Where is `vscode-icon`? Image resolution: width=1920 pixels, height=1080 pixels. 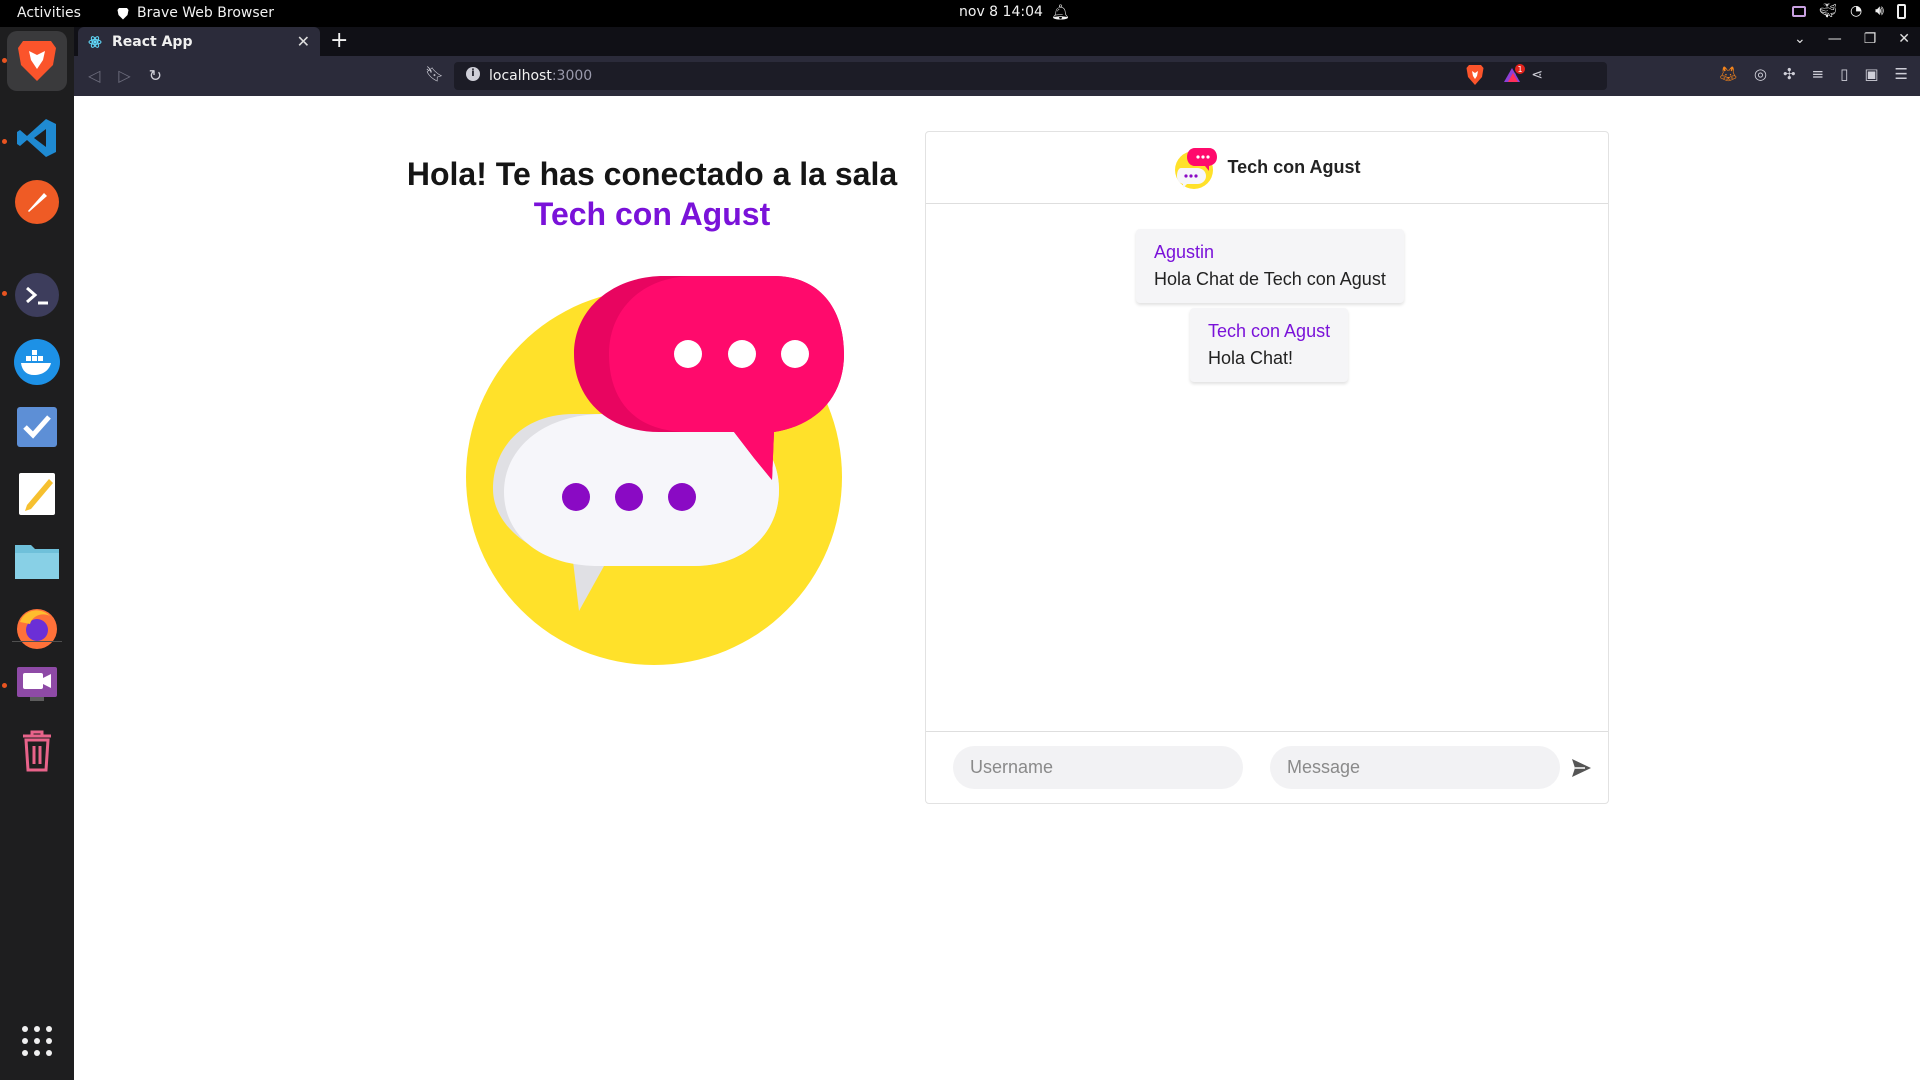
vscode-icon is located at coordinates (37, 138).